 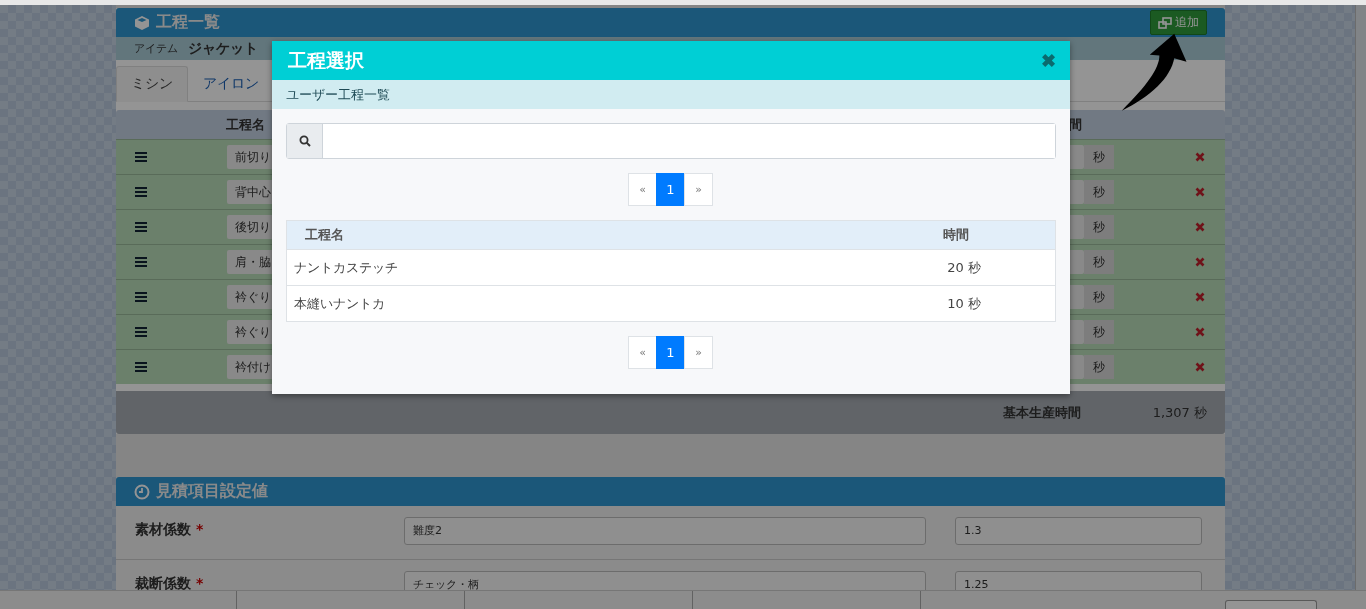 What do you see at coordinates (956, 235) in the screenshot?
I see `column-header: 時間` at bounding box center [956, 235].